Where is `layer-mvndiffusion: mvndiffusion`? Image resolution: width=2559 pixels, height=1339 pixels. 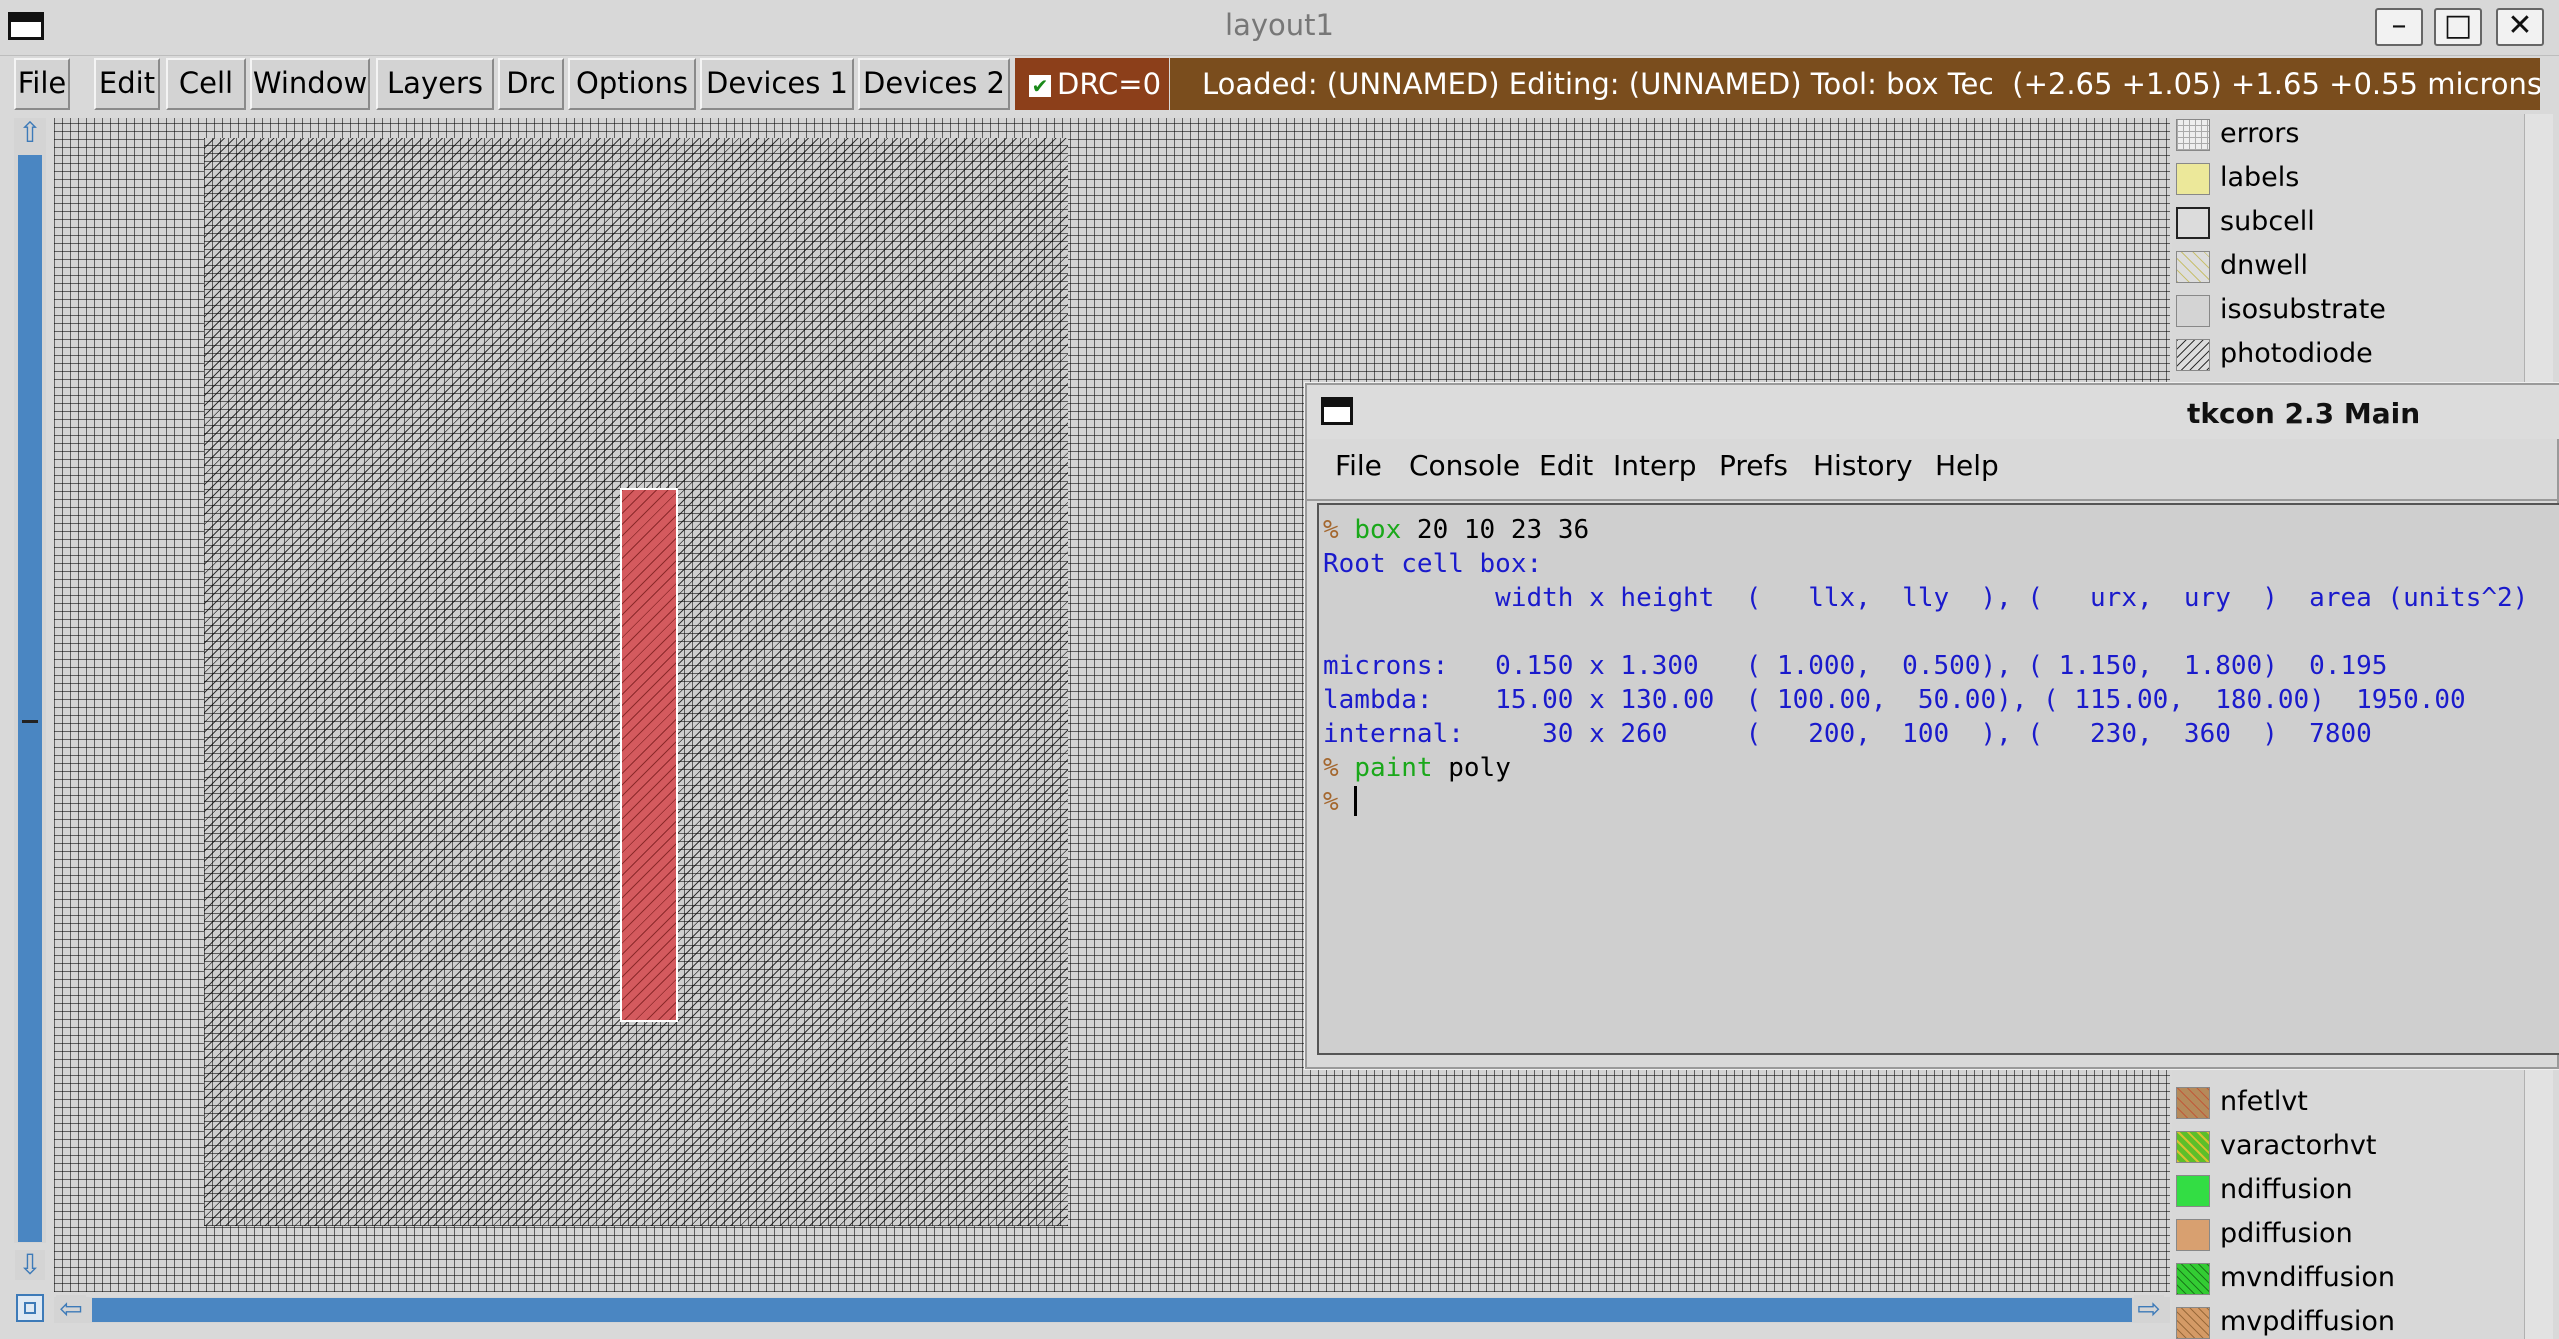
layer-mvndiffusion: mvndiffusion is located at coordinates (2346, 1278).